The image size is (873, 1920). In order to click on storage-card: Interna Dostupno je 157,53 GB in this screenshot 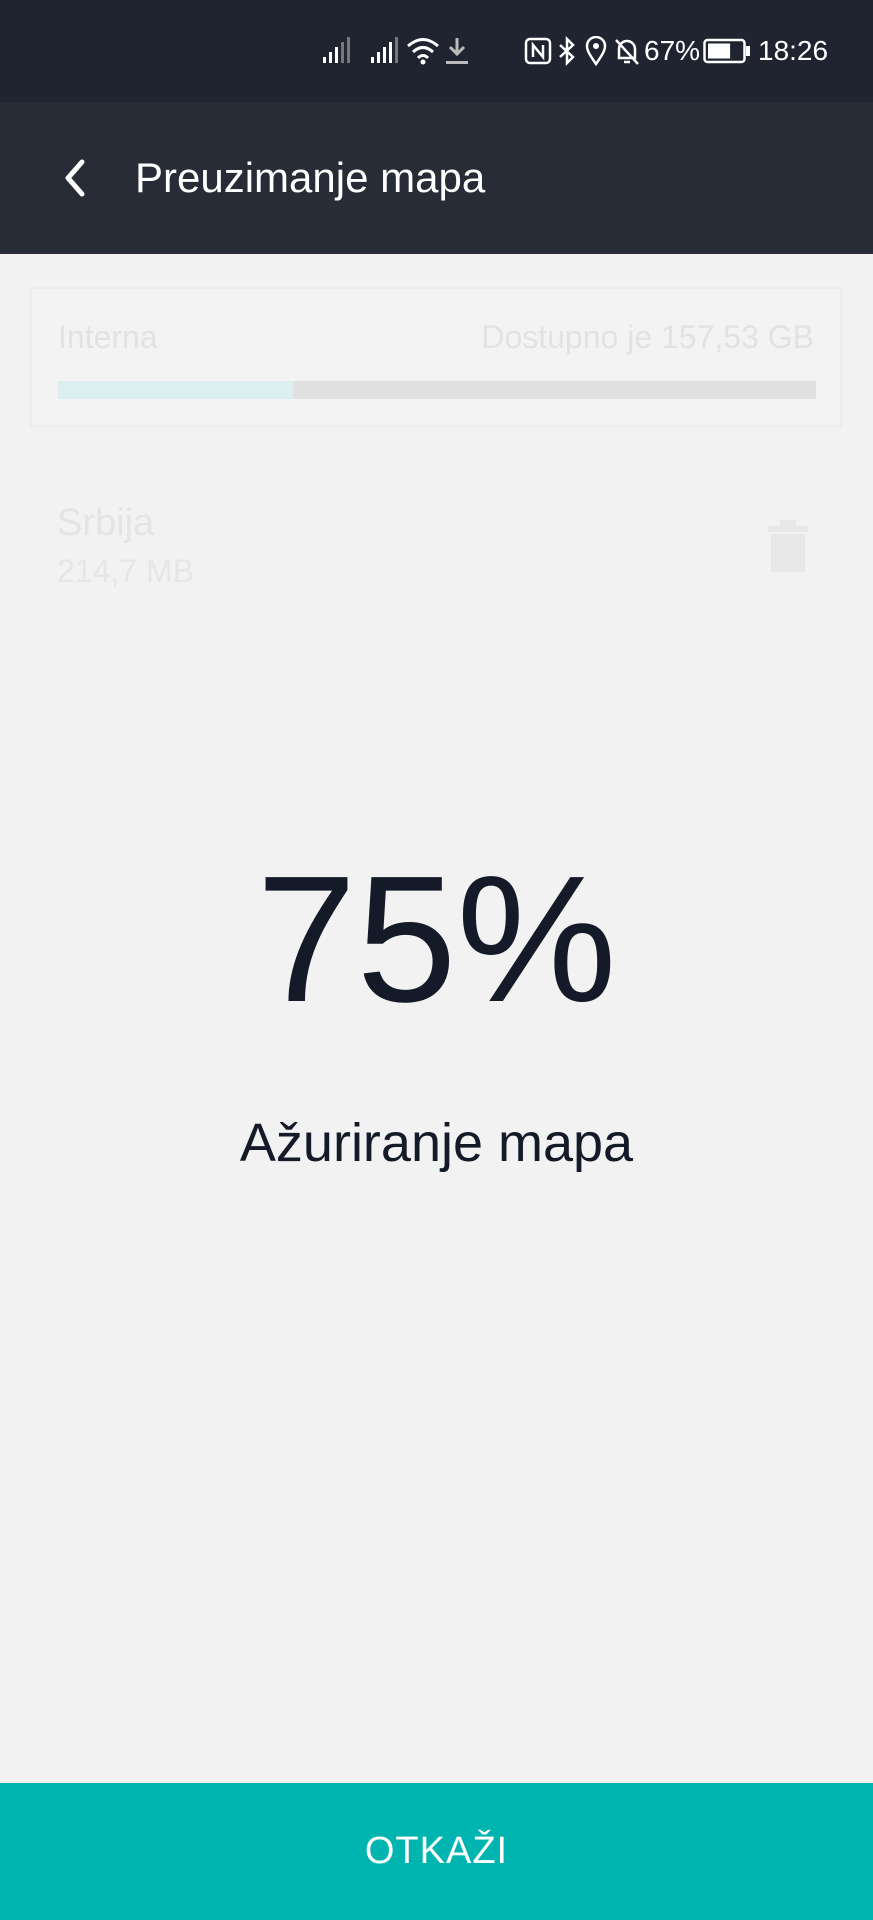, I will do `click(436, 357)`.